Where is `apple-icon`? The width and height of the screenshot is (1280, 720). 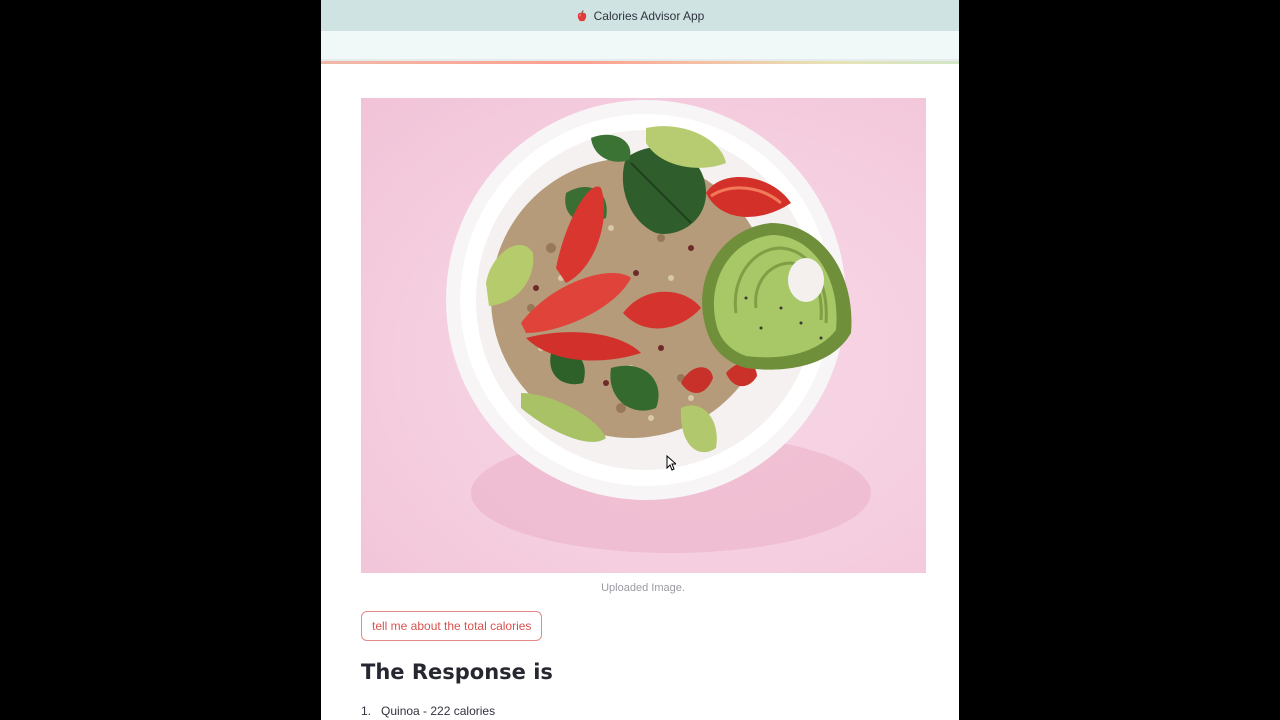 apple-icon is located at coordinates (581, 15).